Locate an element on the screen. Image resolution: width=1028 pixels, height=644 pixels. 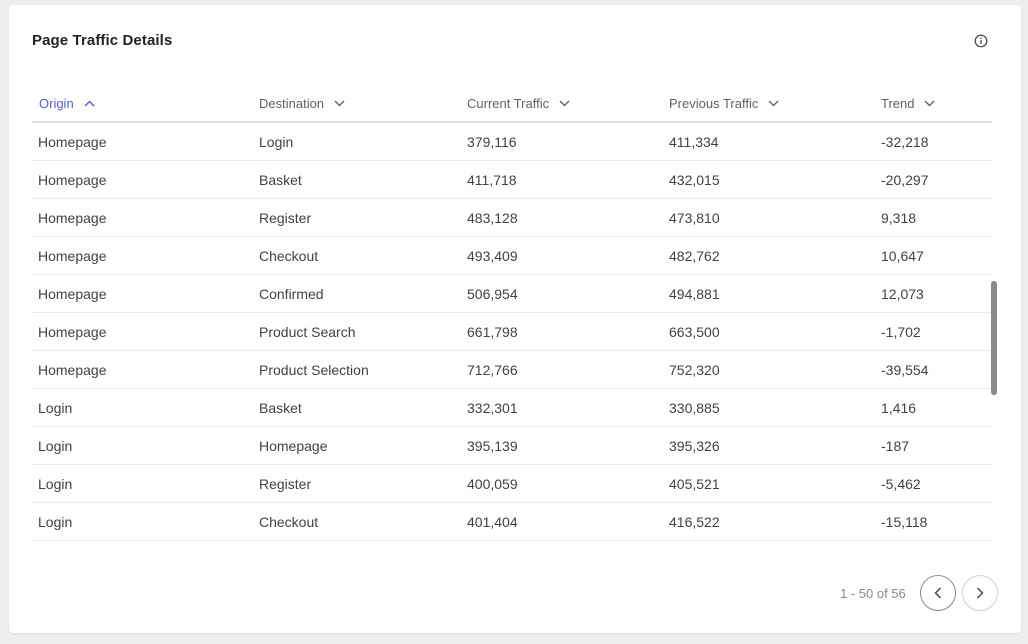
chevron-right-icon is located at coordinates (980, 593).